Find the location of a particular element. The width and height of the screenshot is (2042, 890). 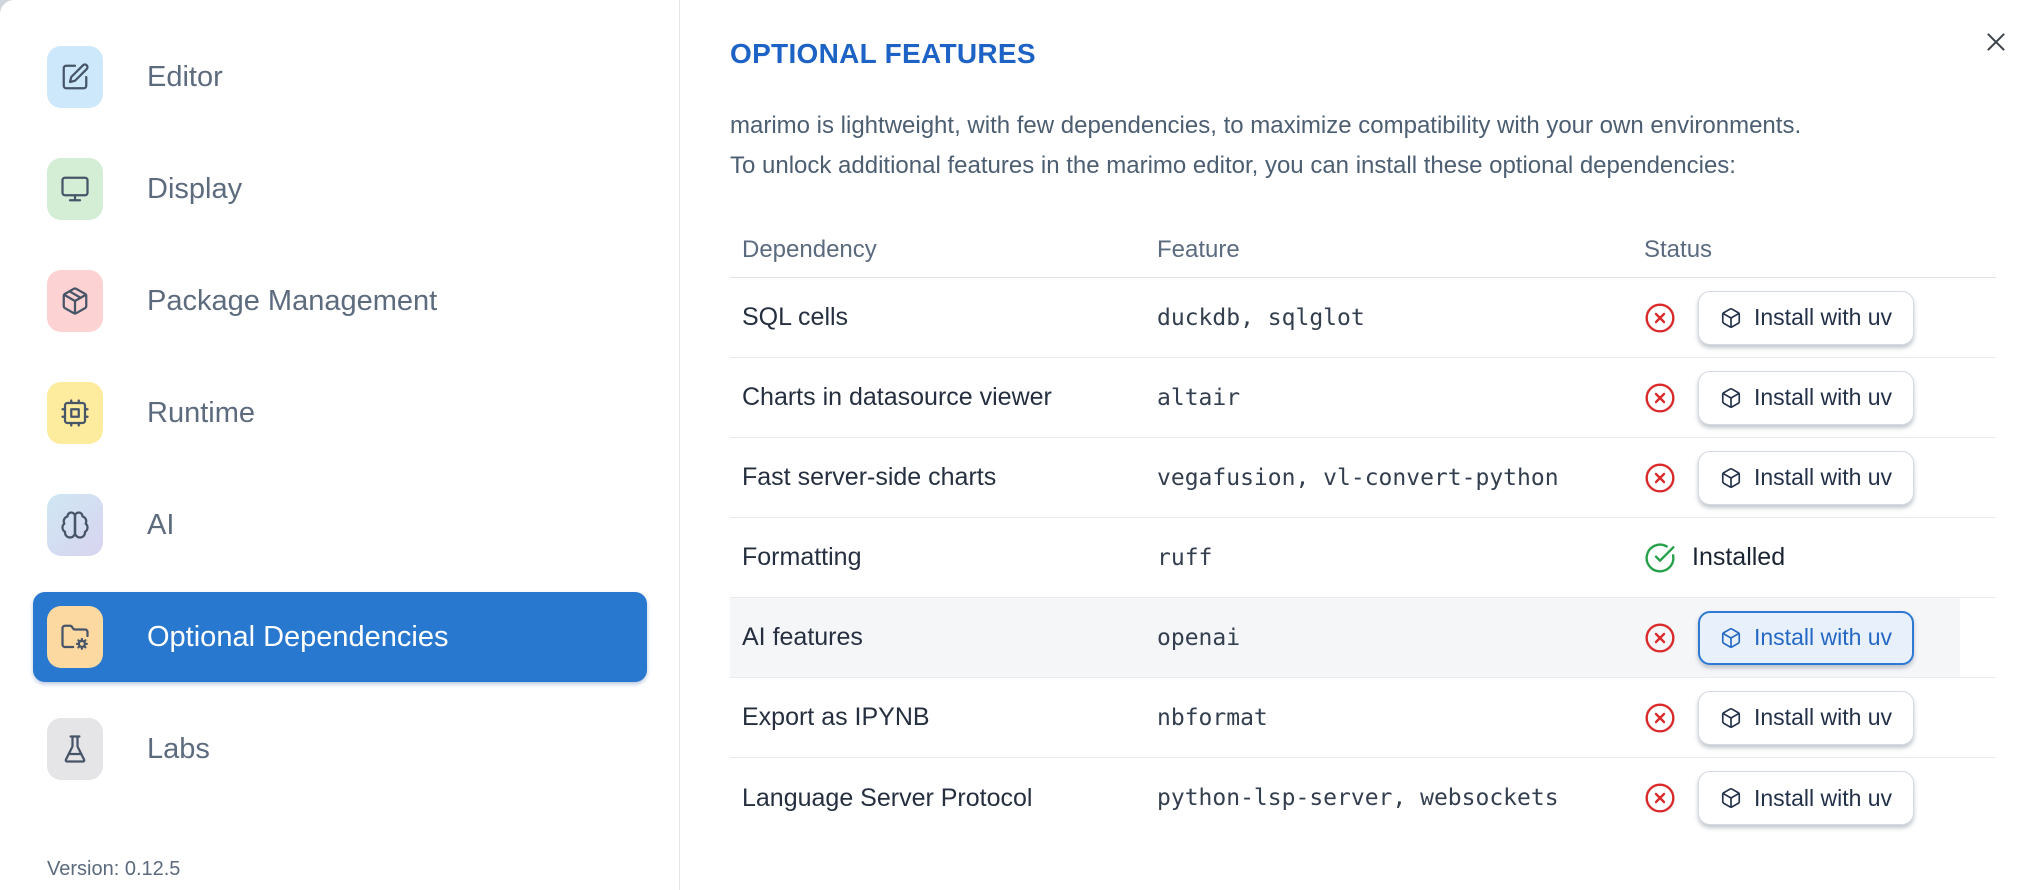

feature-packages: nbformat is located at coordinates (1212, 717).